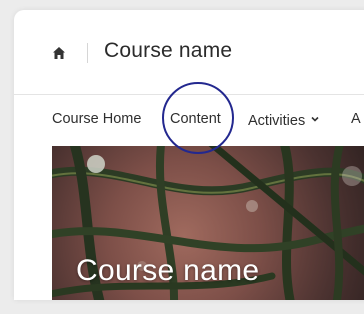 This screenshot has width=364, height=314. Describe the element at coordinates (277, 121) in the screenshot. I see `nav-activities-label: Activities` at that location.